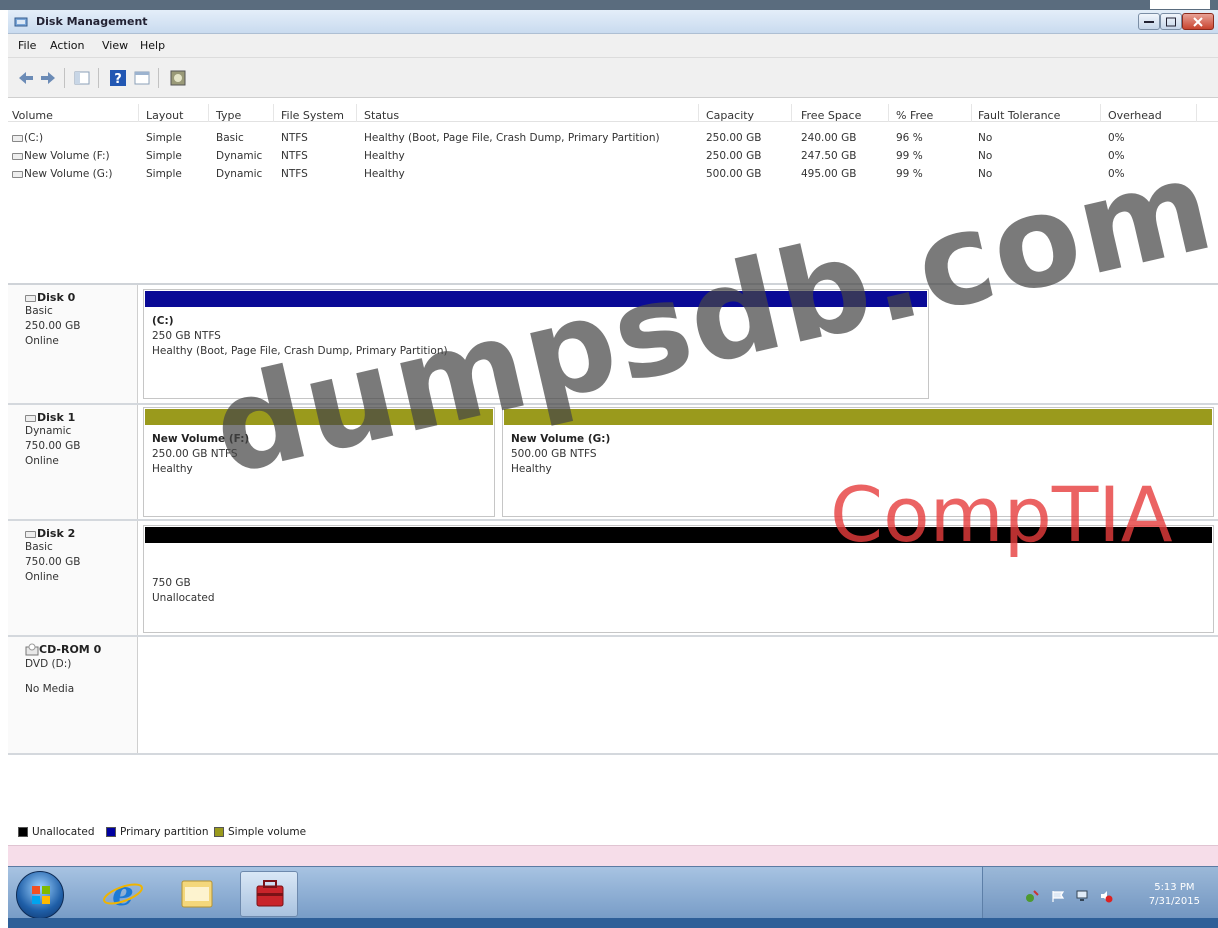  What do you see at coordinates (73, 462) in the screenshot?
I see `disk-1-label: Disk 1 Dynamic 750.00 GB Online` at bounding box center [73, 462].